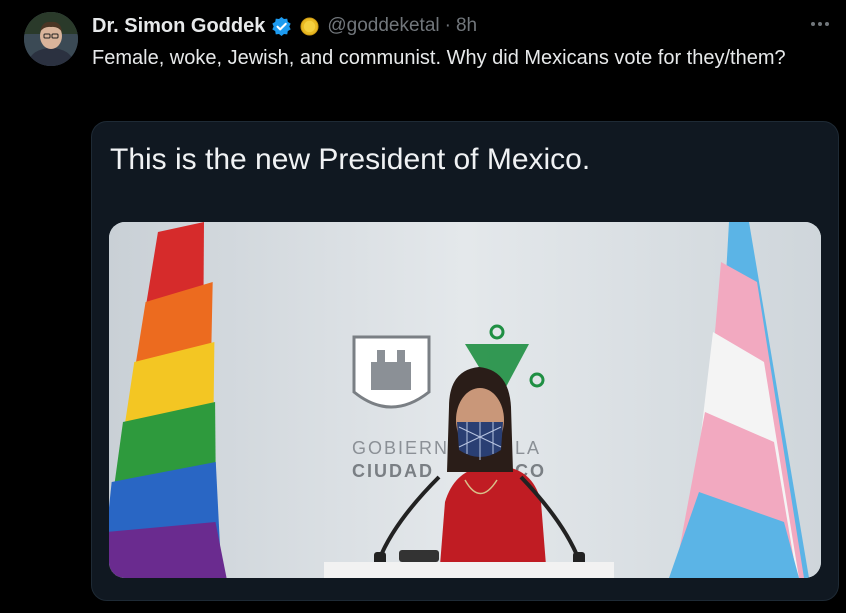 The image size is (846, 613). I want to click on sign-text-1: GOBIERN, so click(400, 448).